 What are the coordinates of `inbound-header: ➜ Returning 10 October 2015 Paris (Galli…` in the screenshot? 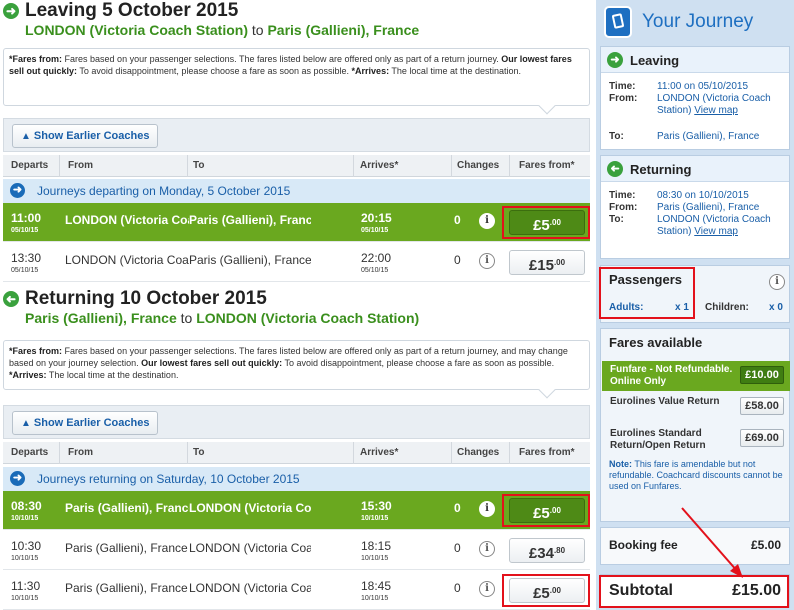 It's located at (296, 308).